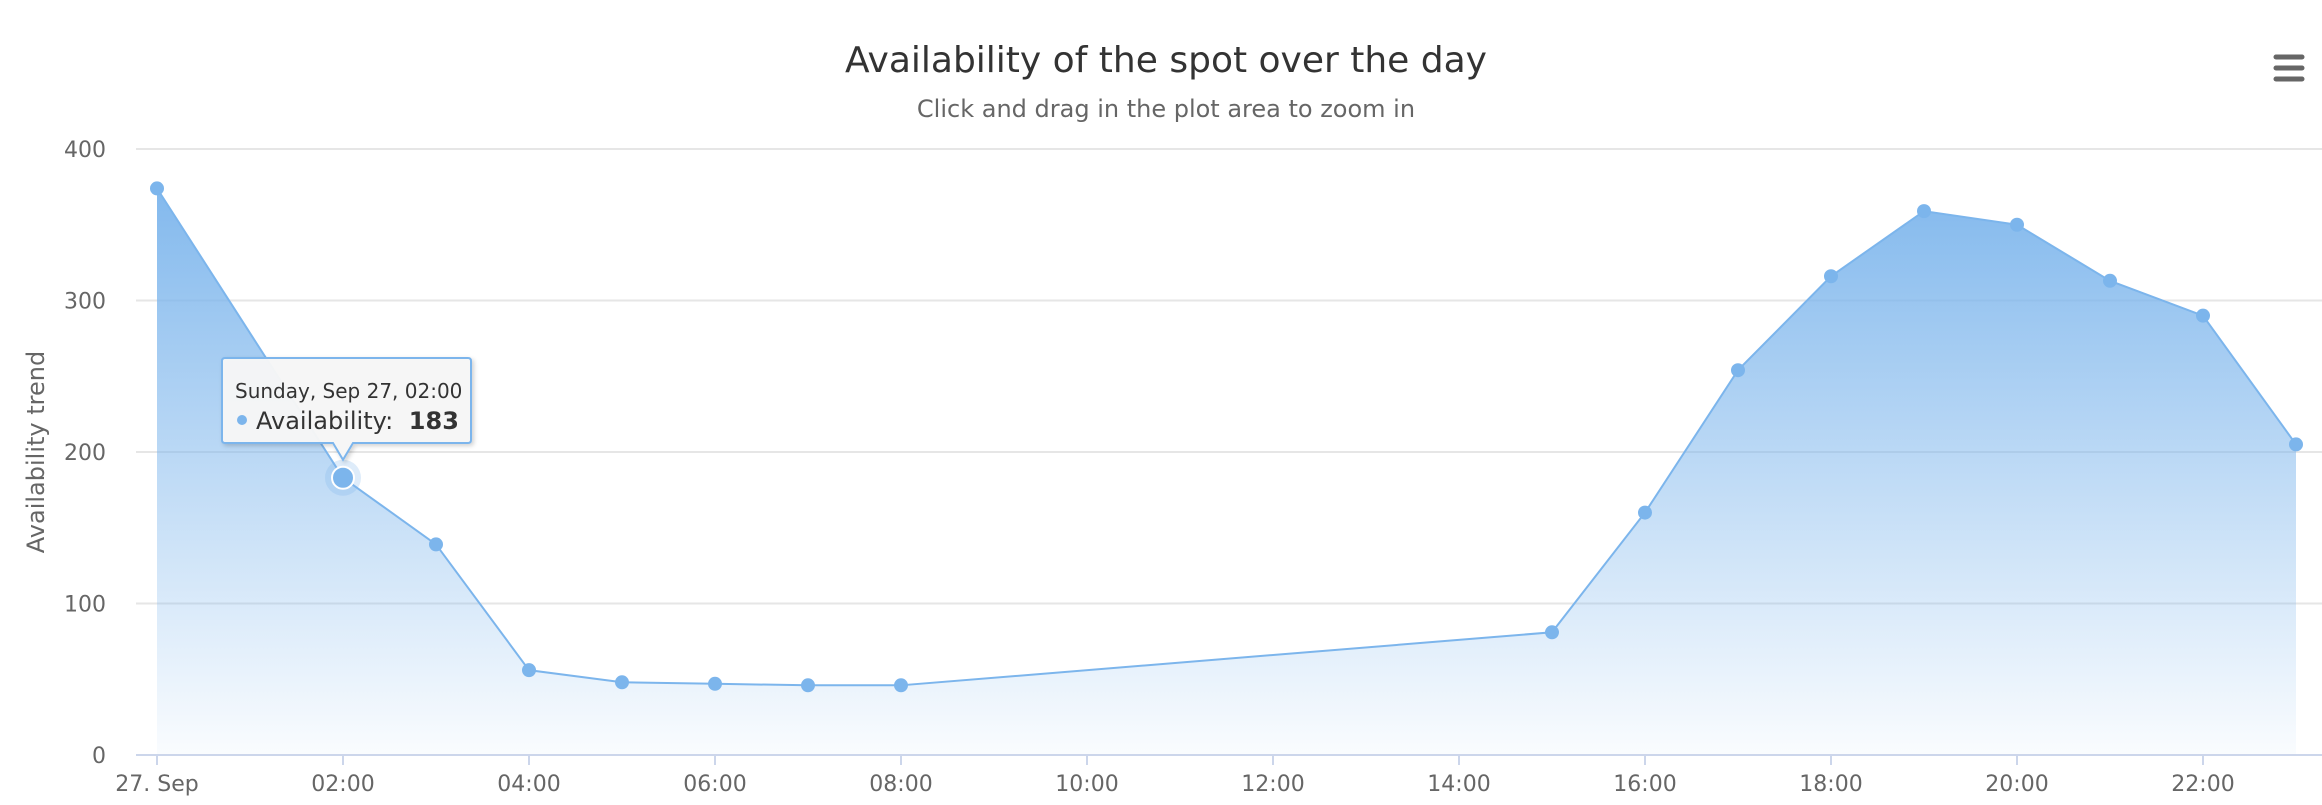  Describe the element at coordinates (85, 150) in the screenshot. I see `y-tick-label: 400` at that location.